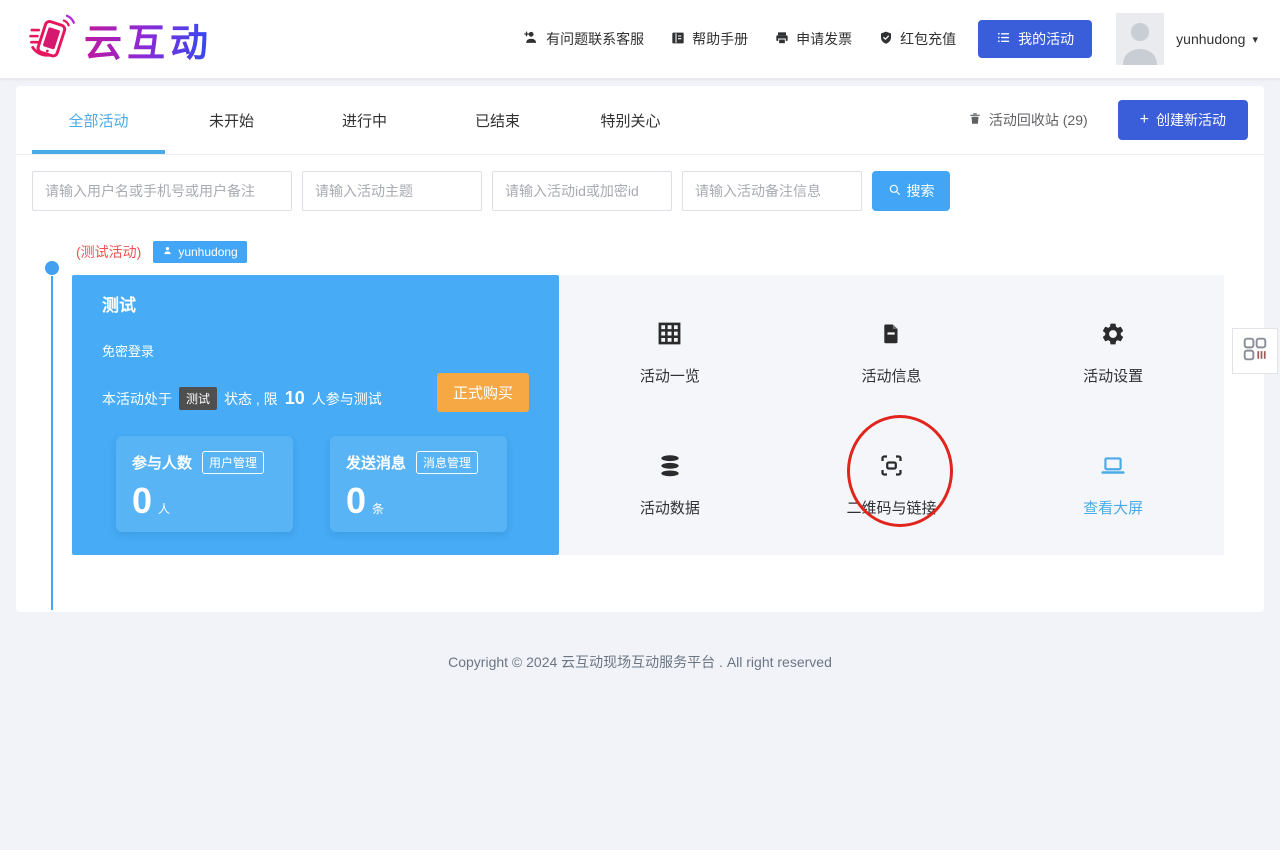 The image size is (1280, 850). What do you see at coordinates (447, 462) in the screenshot?
I see `message-management-badge: 消息管理` at bounding box center [447, 462].